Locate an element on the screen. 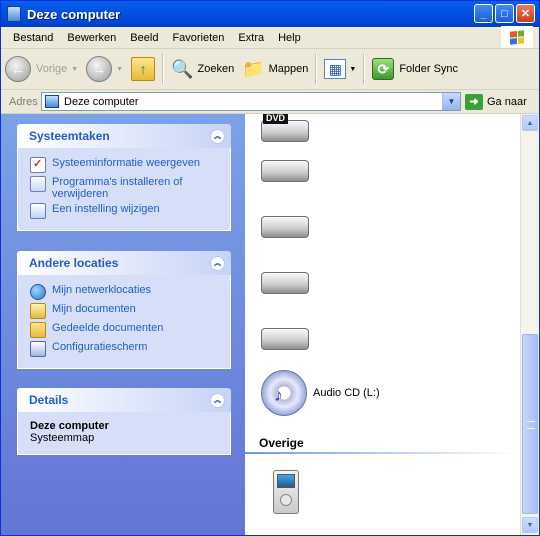  audio-cd-drive: ♪ Audio CD (L:) is located at coordinates (320, 393).